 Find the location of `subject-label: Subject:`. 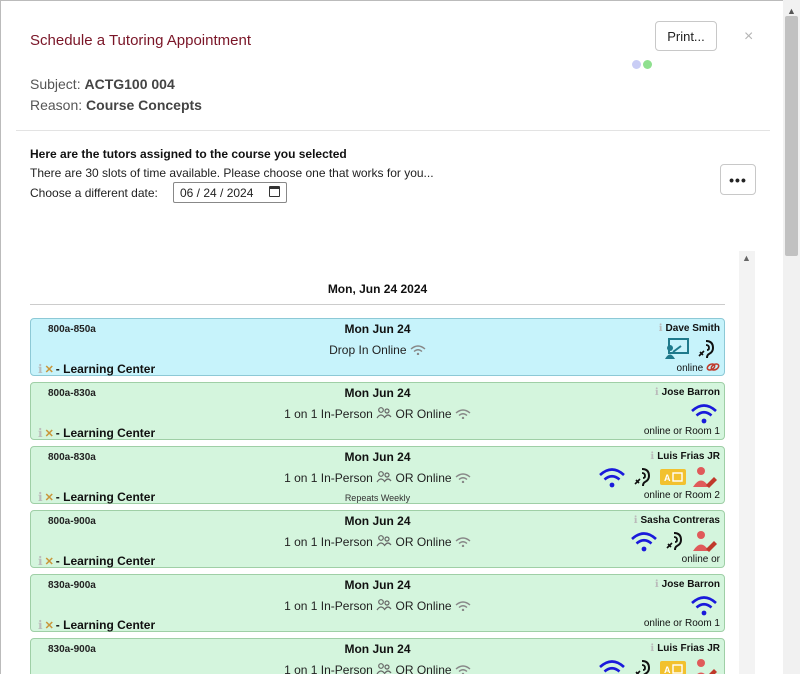

subject-label: Subject: is located at coordinates (55, 84).